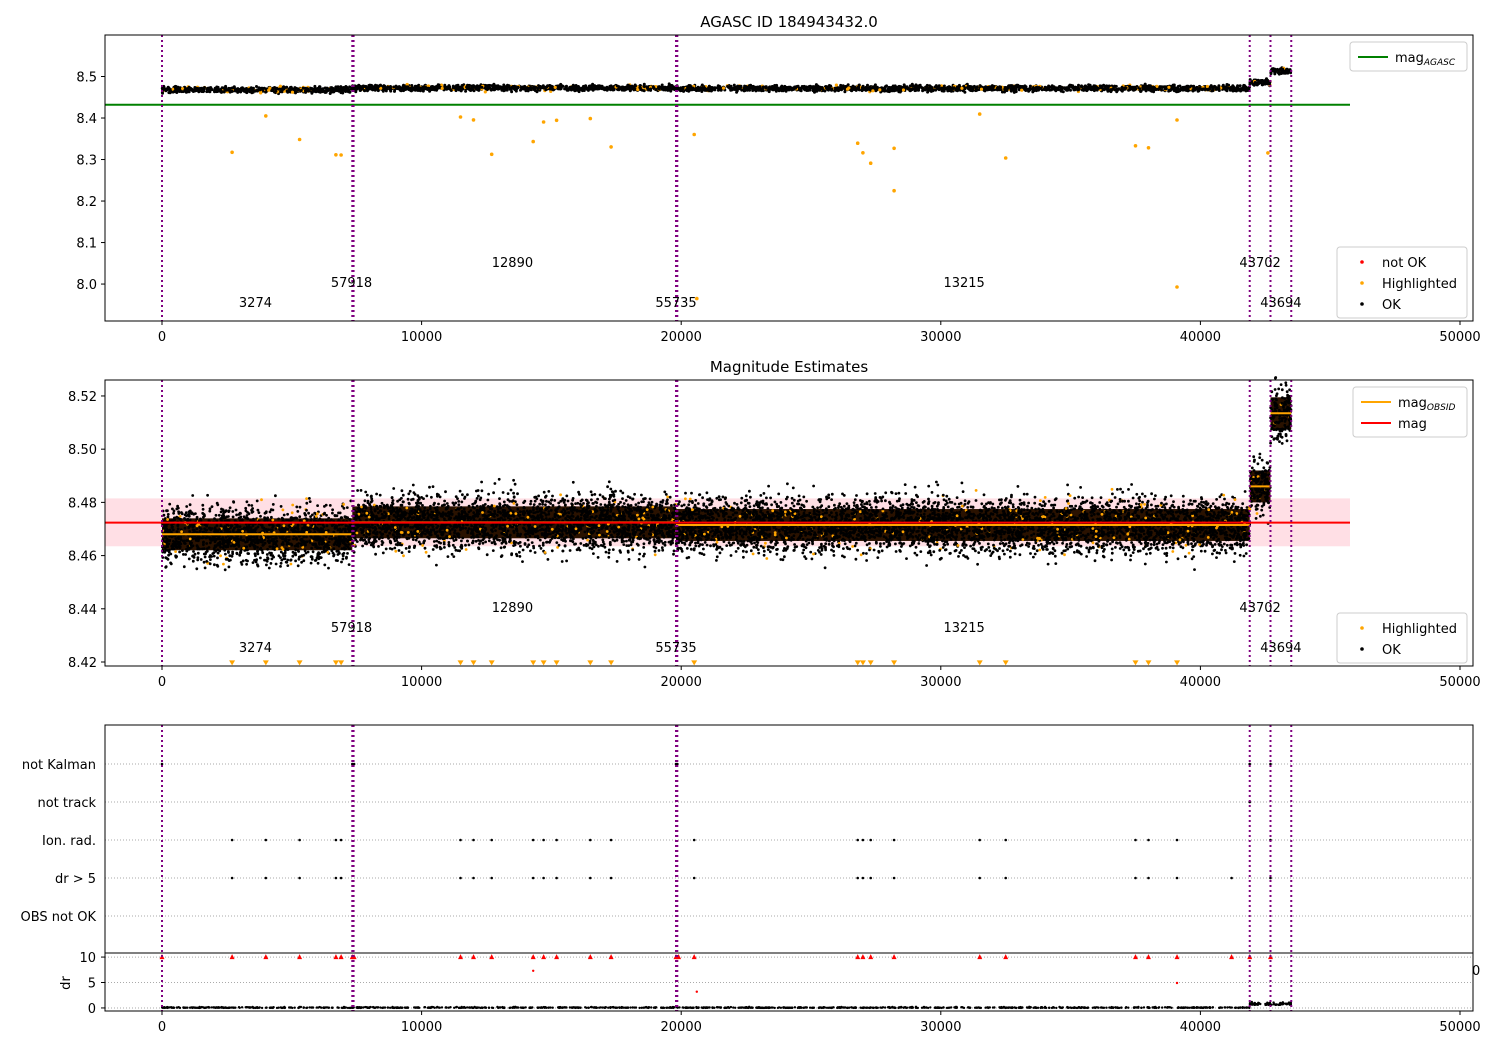 This screenshot has width=1500, height=1050. Describe the element at coordinates (940, 337) in the screenshot. I see `x-tick-label: 30000` at that location.